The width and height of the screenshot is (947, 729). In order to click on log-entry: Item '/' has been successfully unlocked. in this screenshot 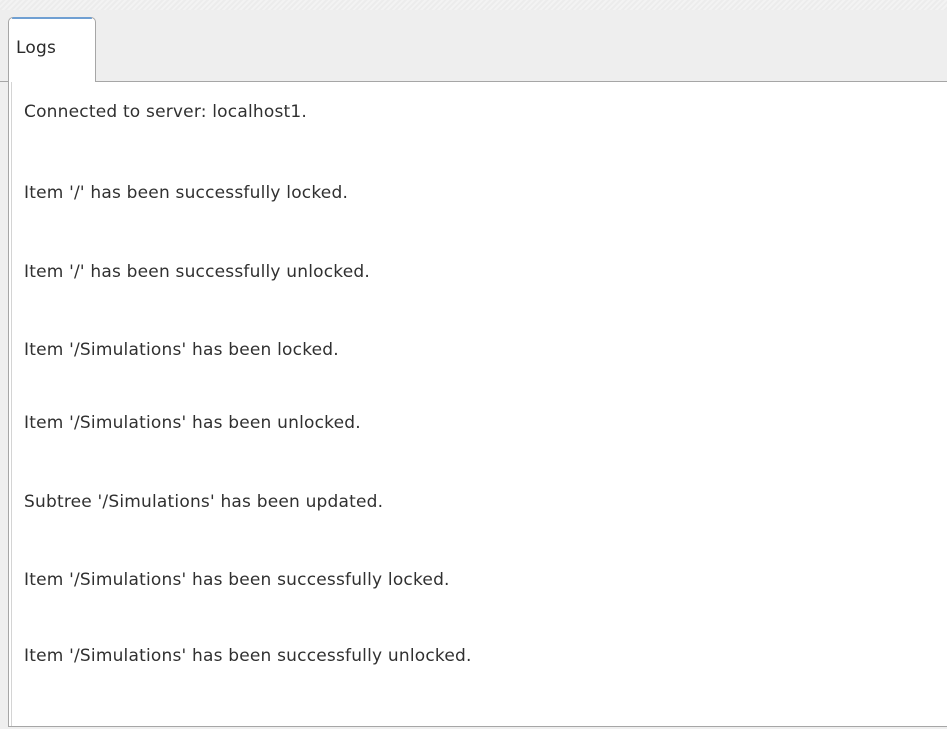, I will do `click(197, 272)`.